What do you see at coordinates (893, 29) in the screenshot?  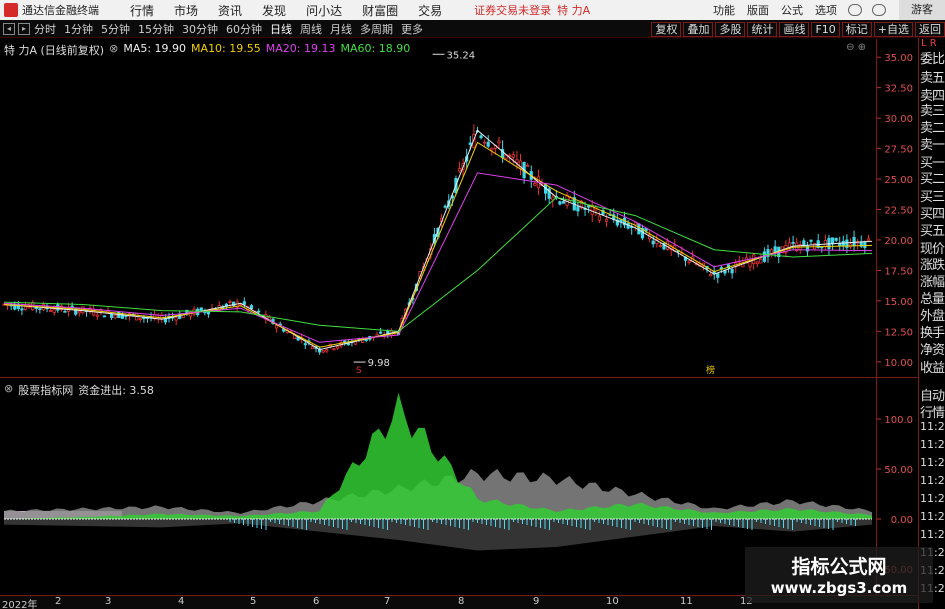 I see `tool-watchlist-button: +自选` at bounding box center [893, 29].